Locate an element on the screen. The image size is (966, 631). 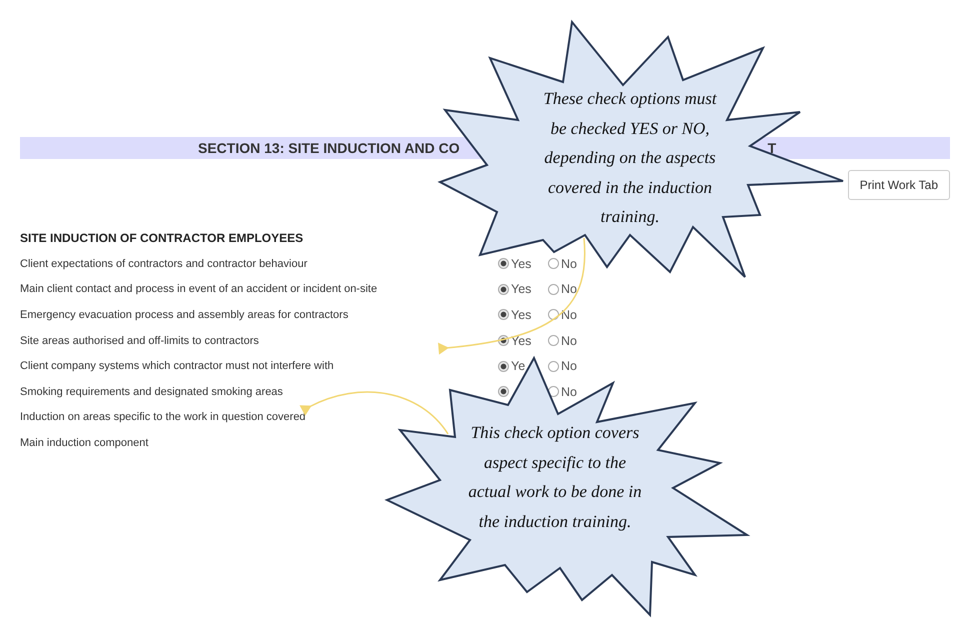
subsection-title: SITE INDUCTION OF CONTRACTOR EMPLOYEES is located at coordinates (162, 238).